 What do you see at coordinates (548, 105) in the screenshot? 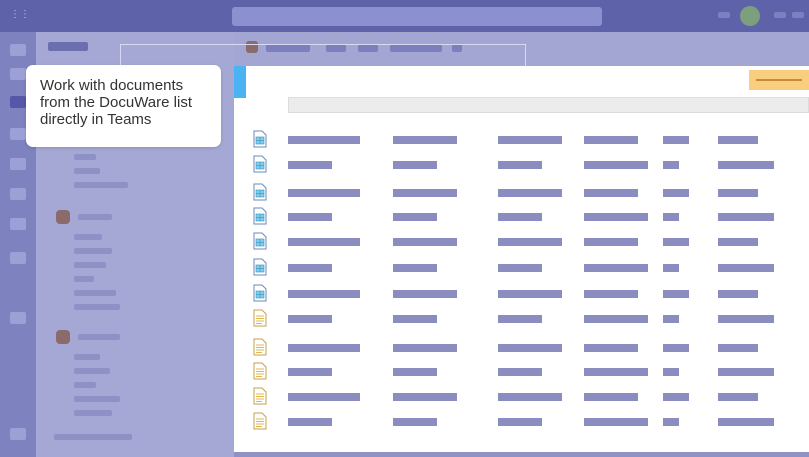
I see `filter-input` at bounding box center [548, 105].